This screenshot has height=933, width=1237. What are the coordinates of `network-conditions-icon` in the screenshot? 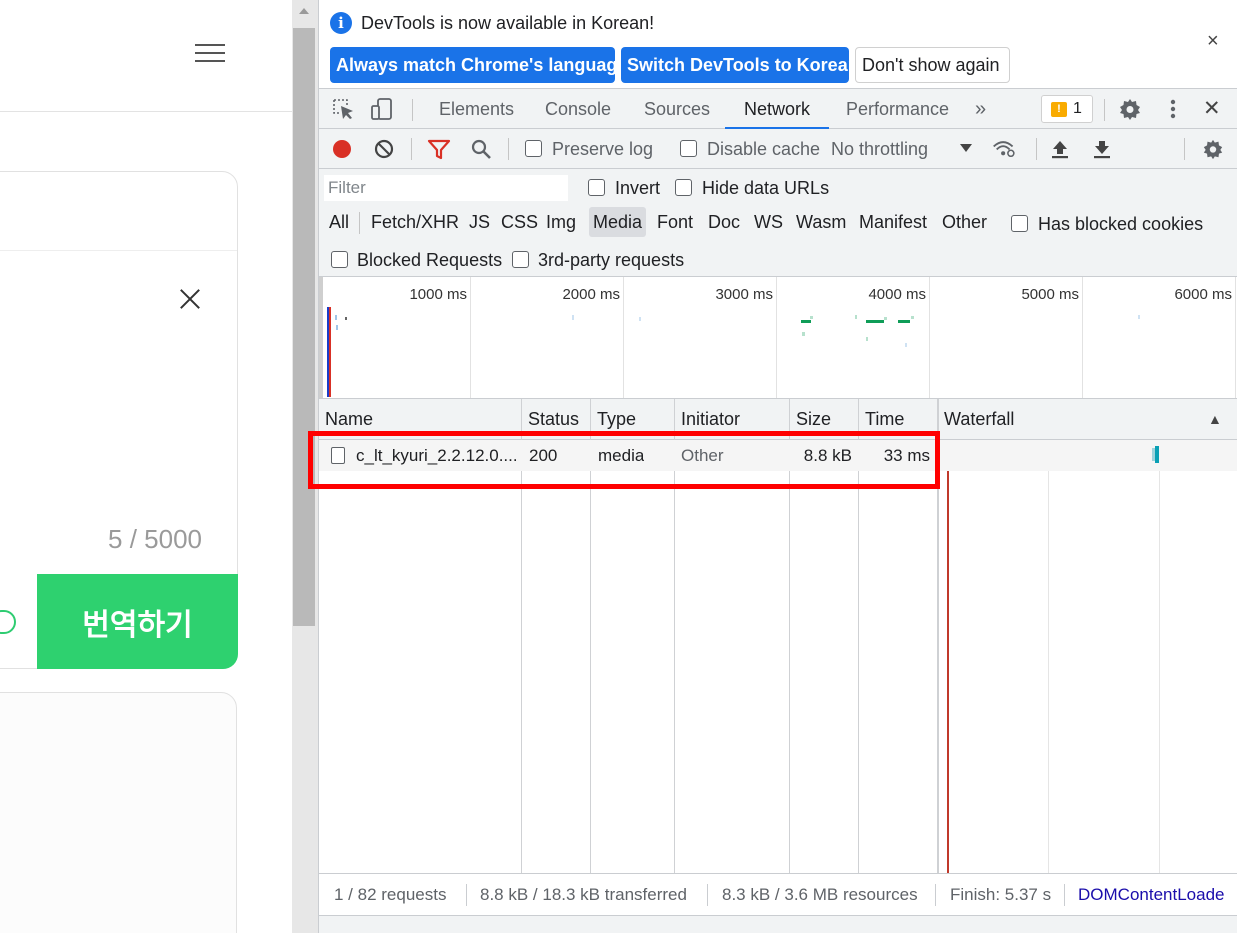 It's located at (1004, 149).